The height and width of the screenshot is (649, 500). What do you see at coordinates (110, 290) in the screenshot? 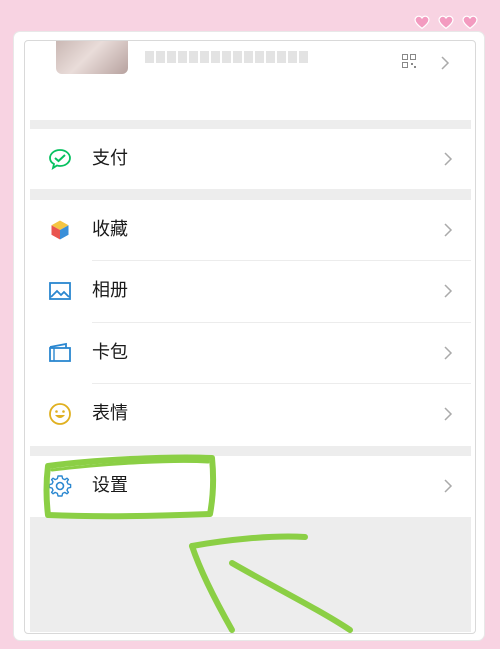
I see `menu-item-label: 相册` at bounding box center [110, 290].